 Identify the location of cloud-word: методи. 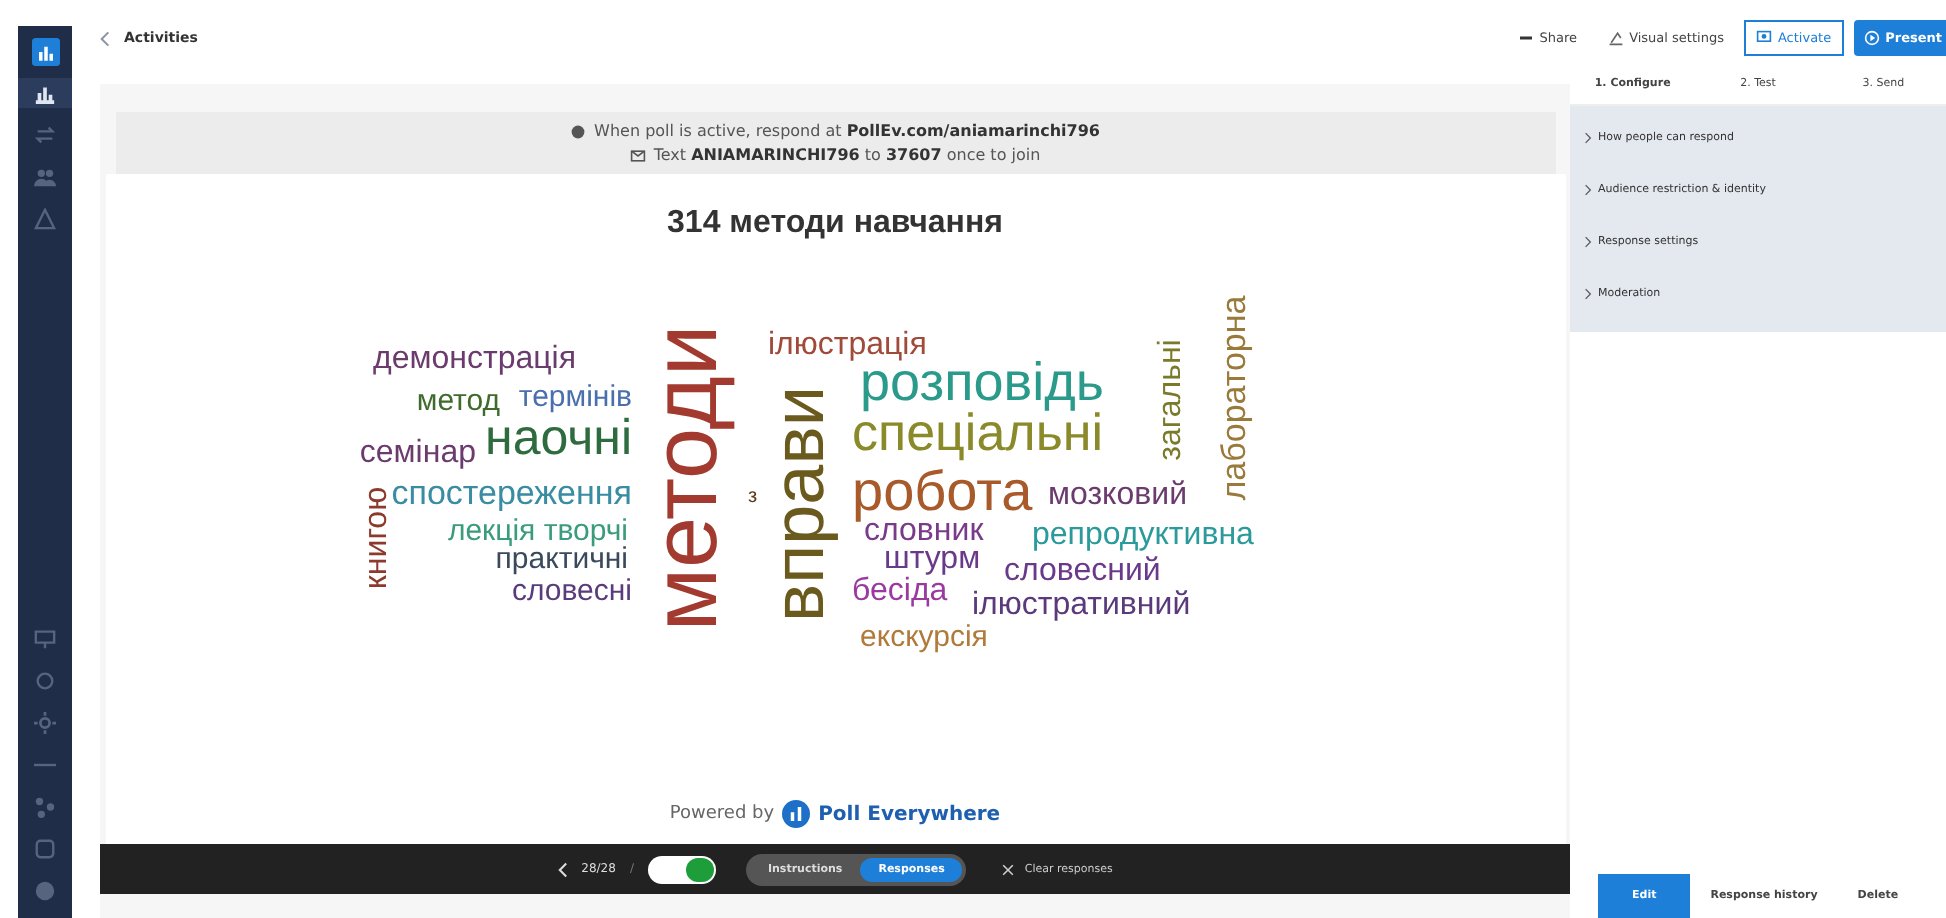
(683, 478).